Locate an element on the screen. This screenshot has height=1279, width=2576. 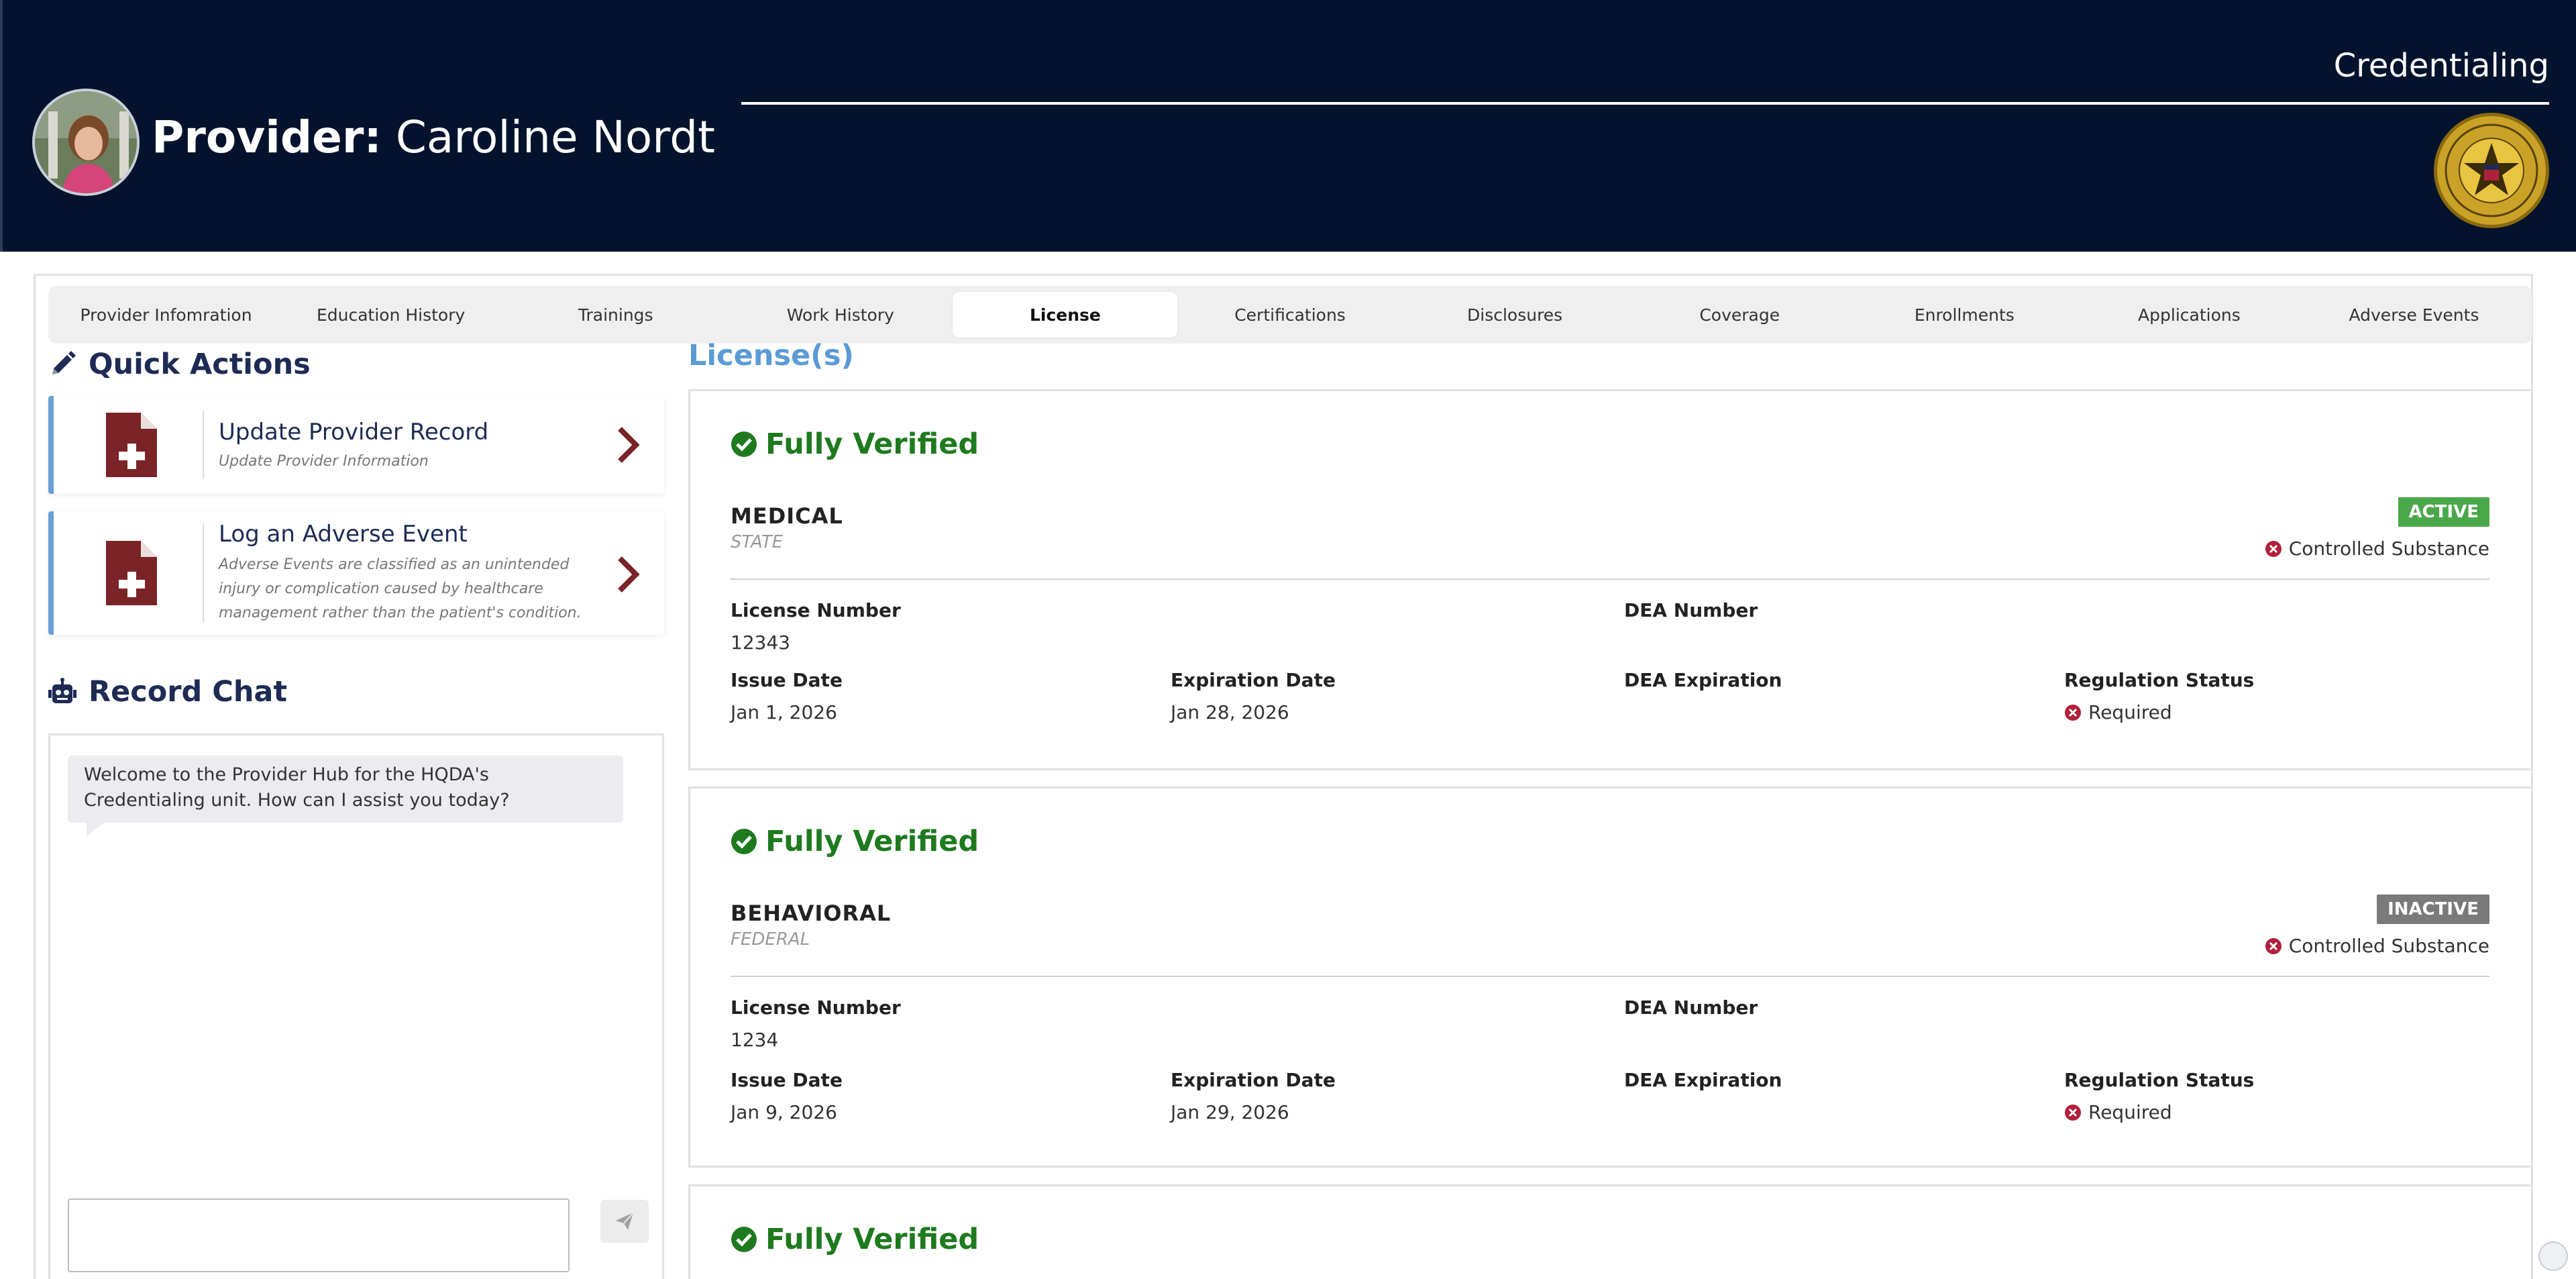
app-title: Credentialing is located at coordinates (2441, 66).